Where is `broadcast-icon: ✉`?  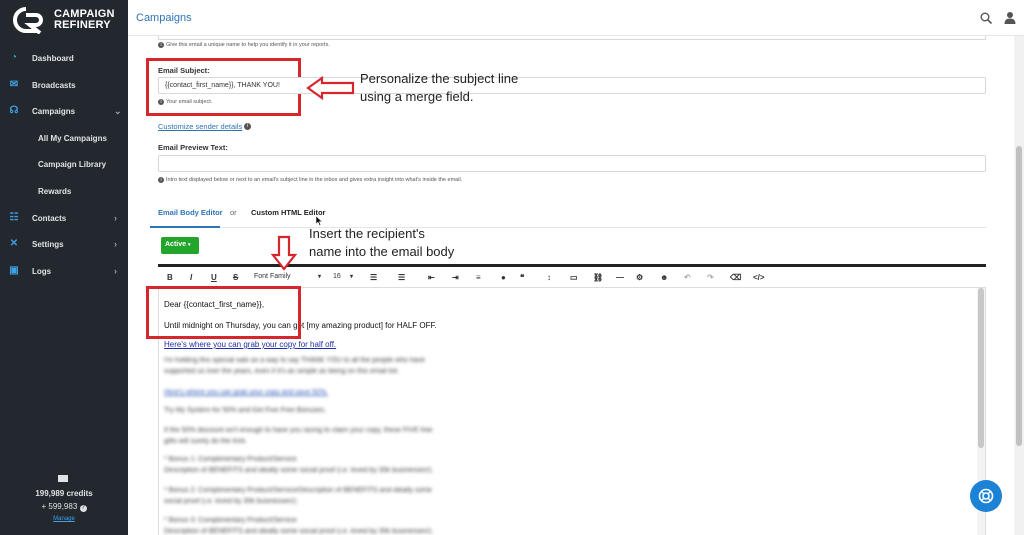 broadcast-icon: ✉ is located at coordinates (14, 84).